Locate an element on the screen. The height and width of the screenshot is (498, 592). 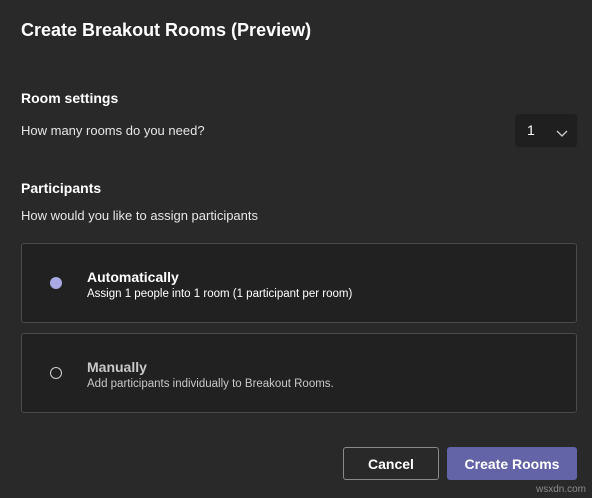
rooms-count-value: 1 is located at coordinates (531, 130).